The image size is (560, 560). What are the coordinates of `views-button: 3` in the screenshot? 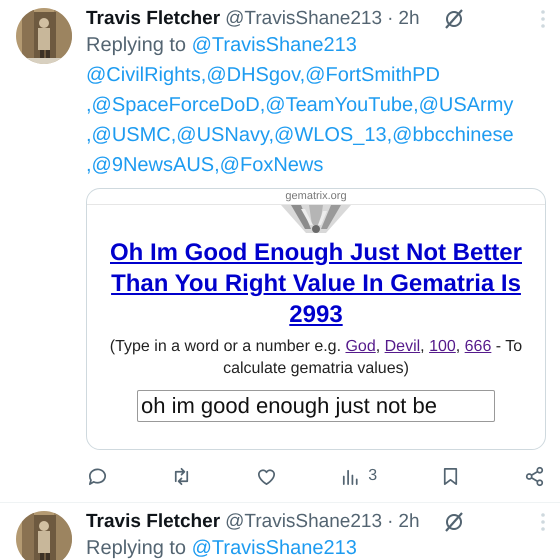 It's located at (358, 476).